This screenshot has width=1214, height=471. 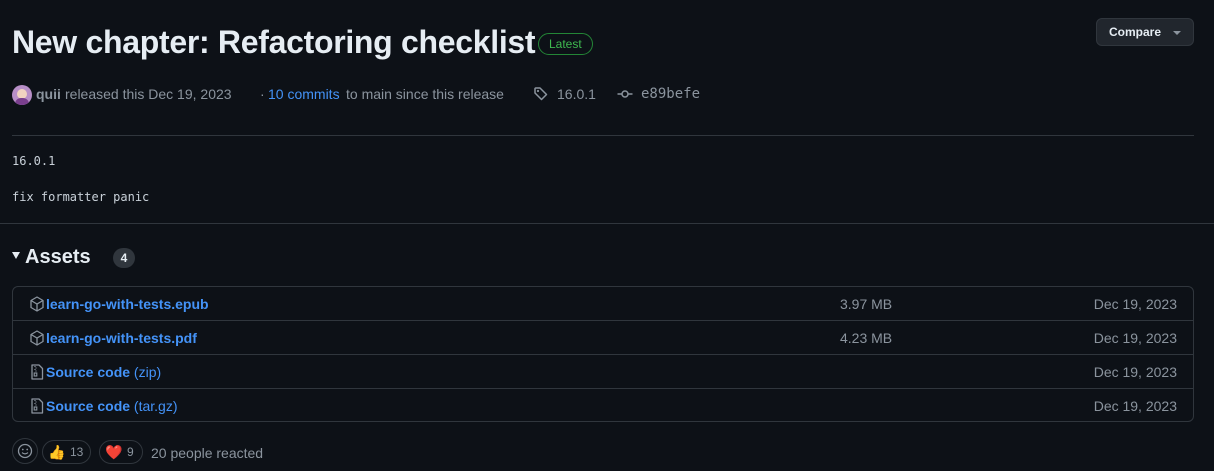 What do you see at coordinates (16, 256) in the screenshot?
I see `triangle-down-icon` at bounding box center [16, 256].